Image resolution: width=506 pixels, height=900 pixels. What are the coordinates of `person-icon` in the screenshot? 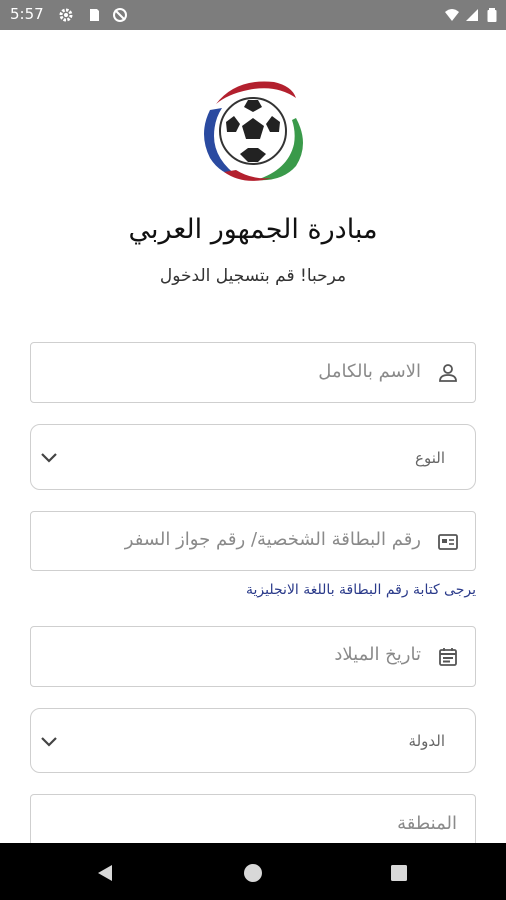 It's located at (448, 373).